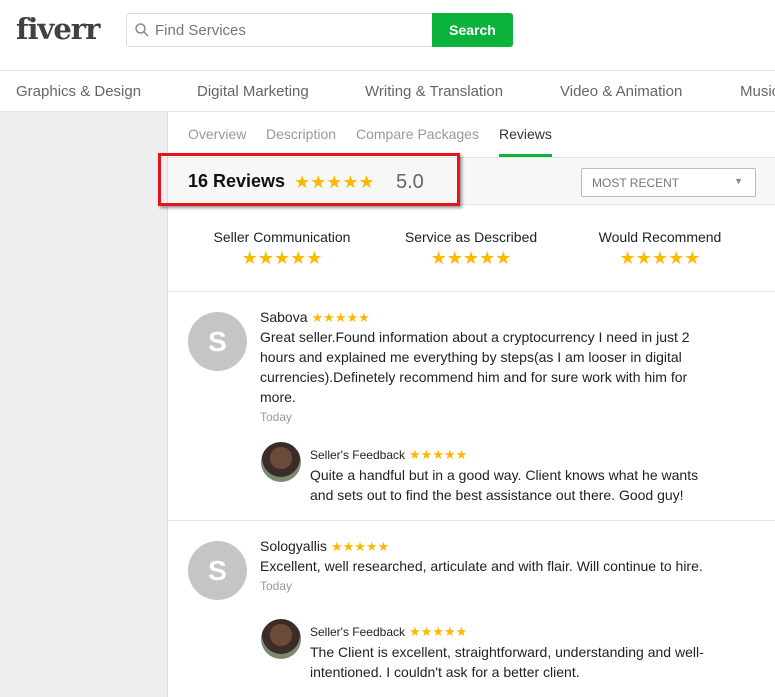 The image size is (775, 697). I want to click on nav-writing-translation: Writing & Translation, so click(434, 91).